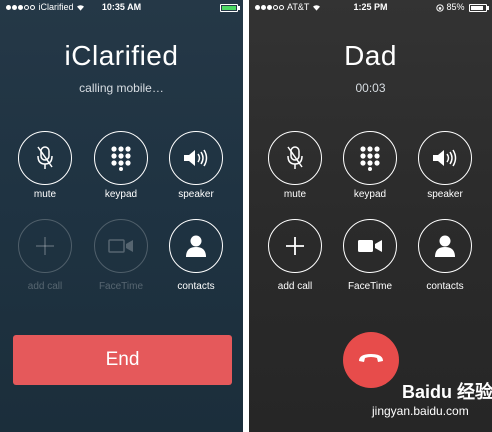 The image size is (492, 432). Describe the element at coordinates (122, 360) in the screenshot. I see `end-call-button: End` at that location.